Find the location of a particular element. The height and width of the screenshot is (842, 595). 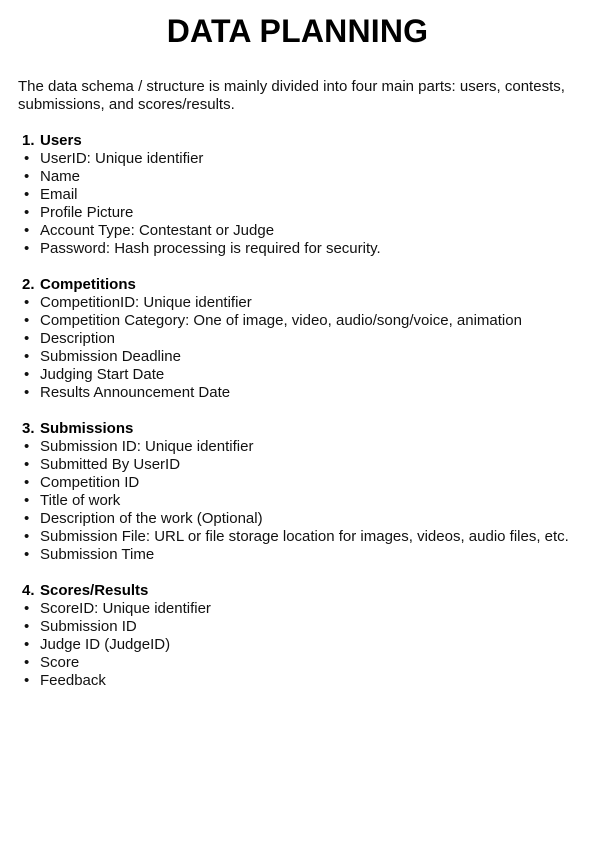

list-item-text: CompetitionID: Unique identifier is located at coordinates (146, 302).